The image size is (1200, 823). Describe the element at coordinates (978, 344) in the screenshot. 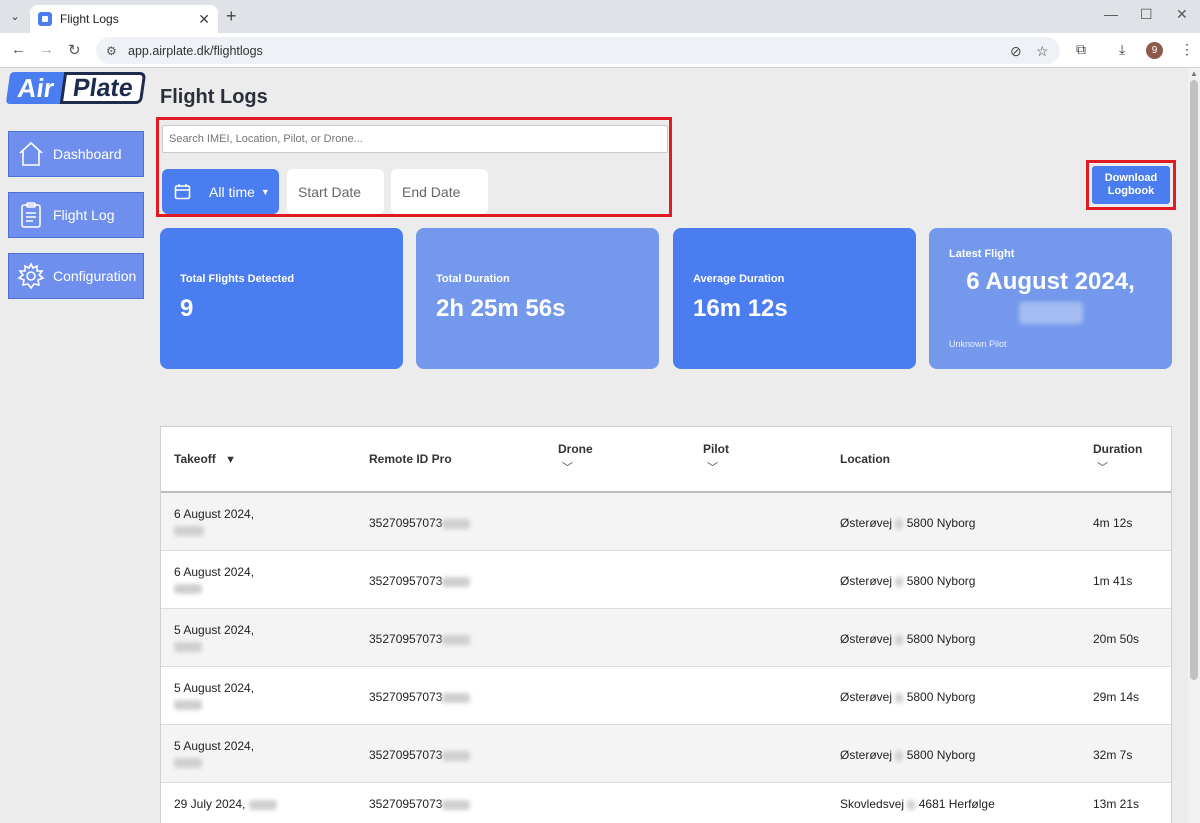

I see `latest-pilot: Unknown Pilot` at that location.